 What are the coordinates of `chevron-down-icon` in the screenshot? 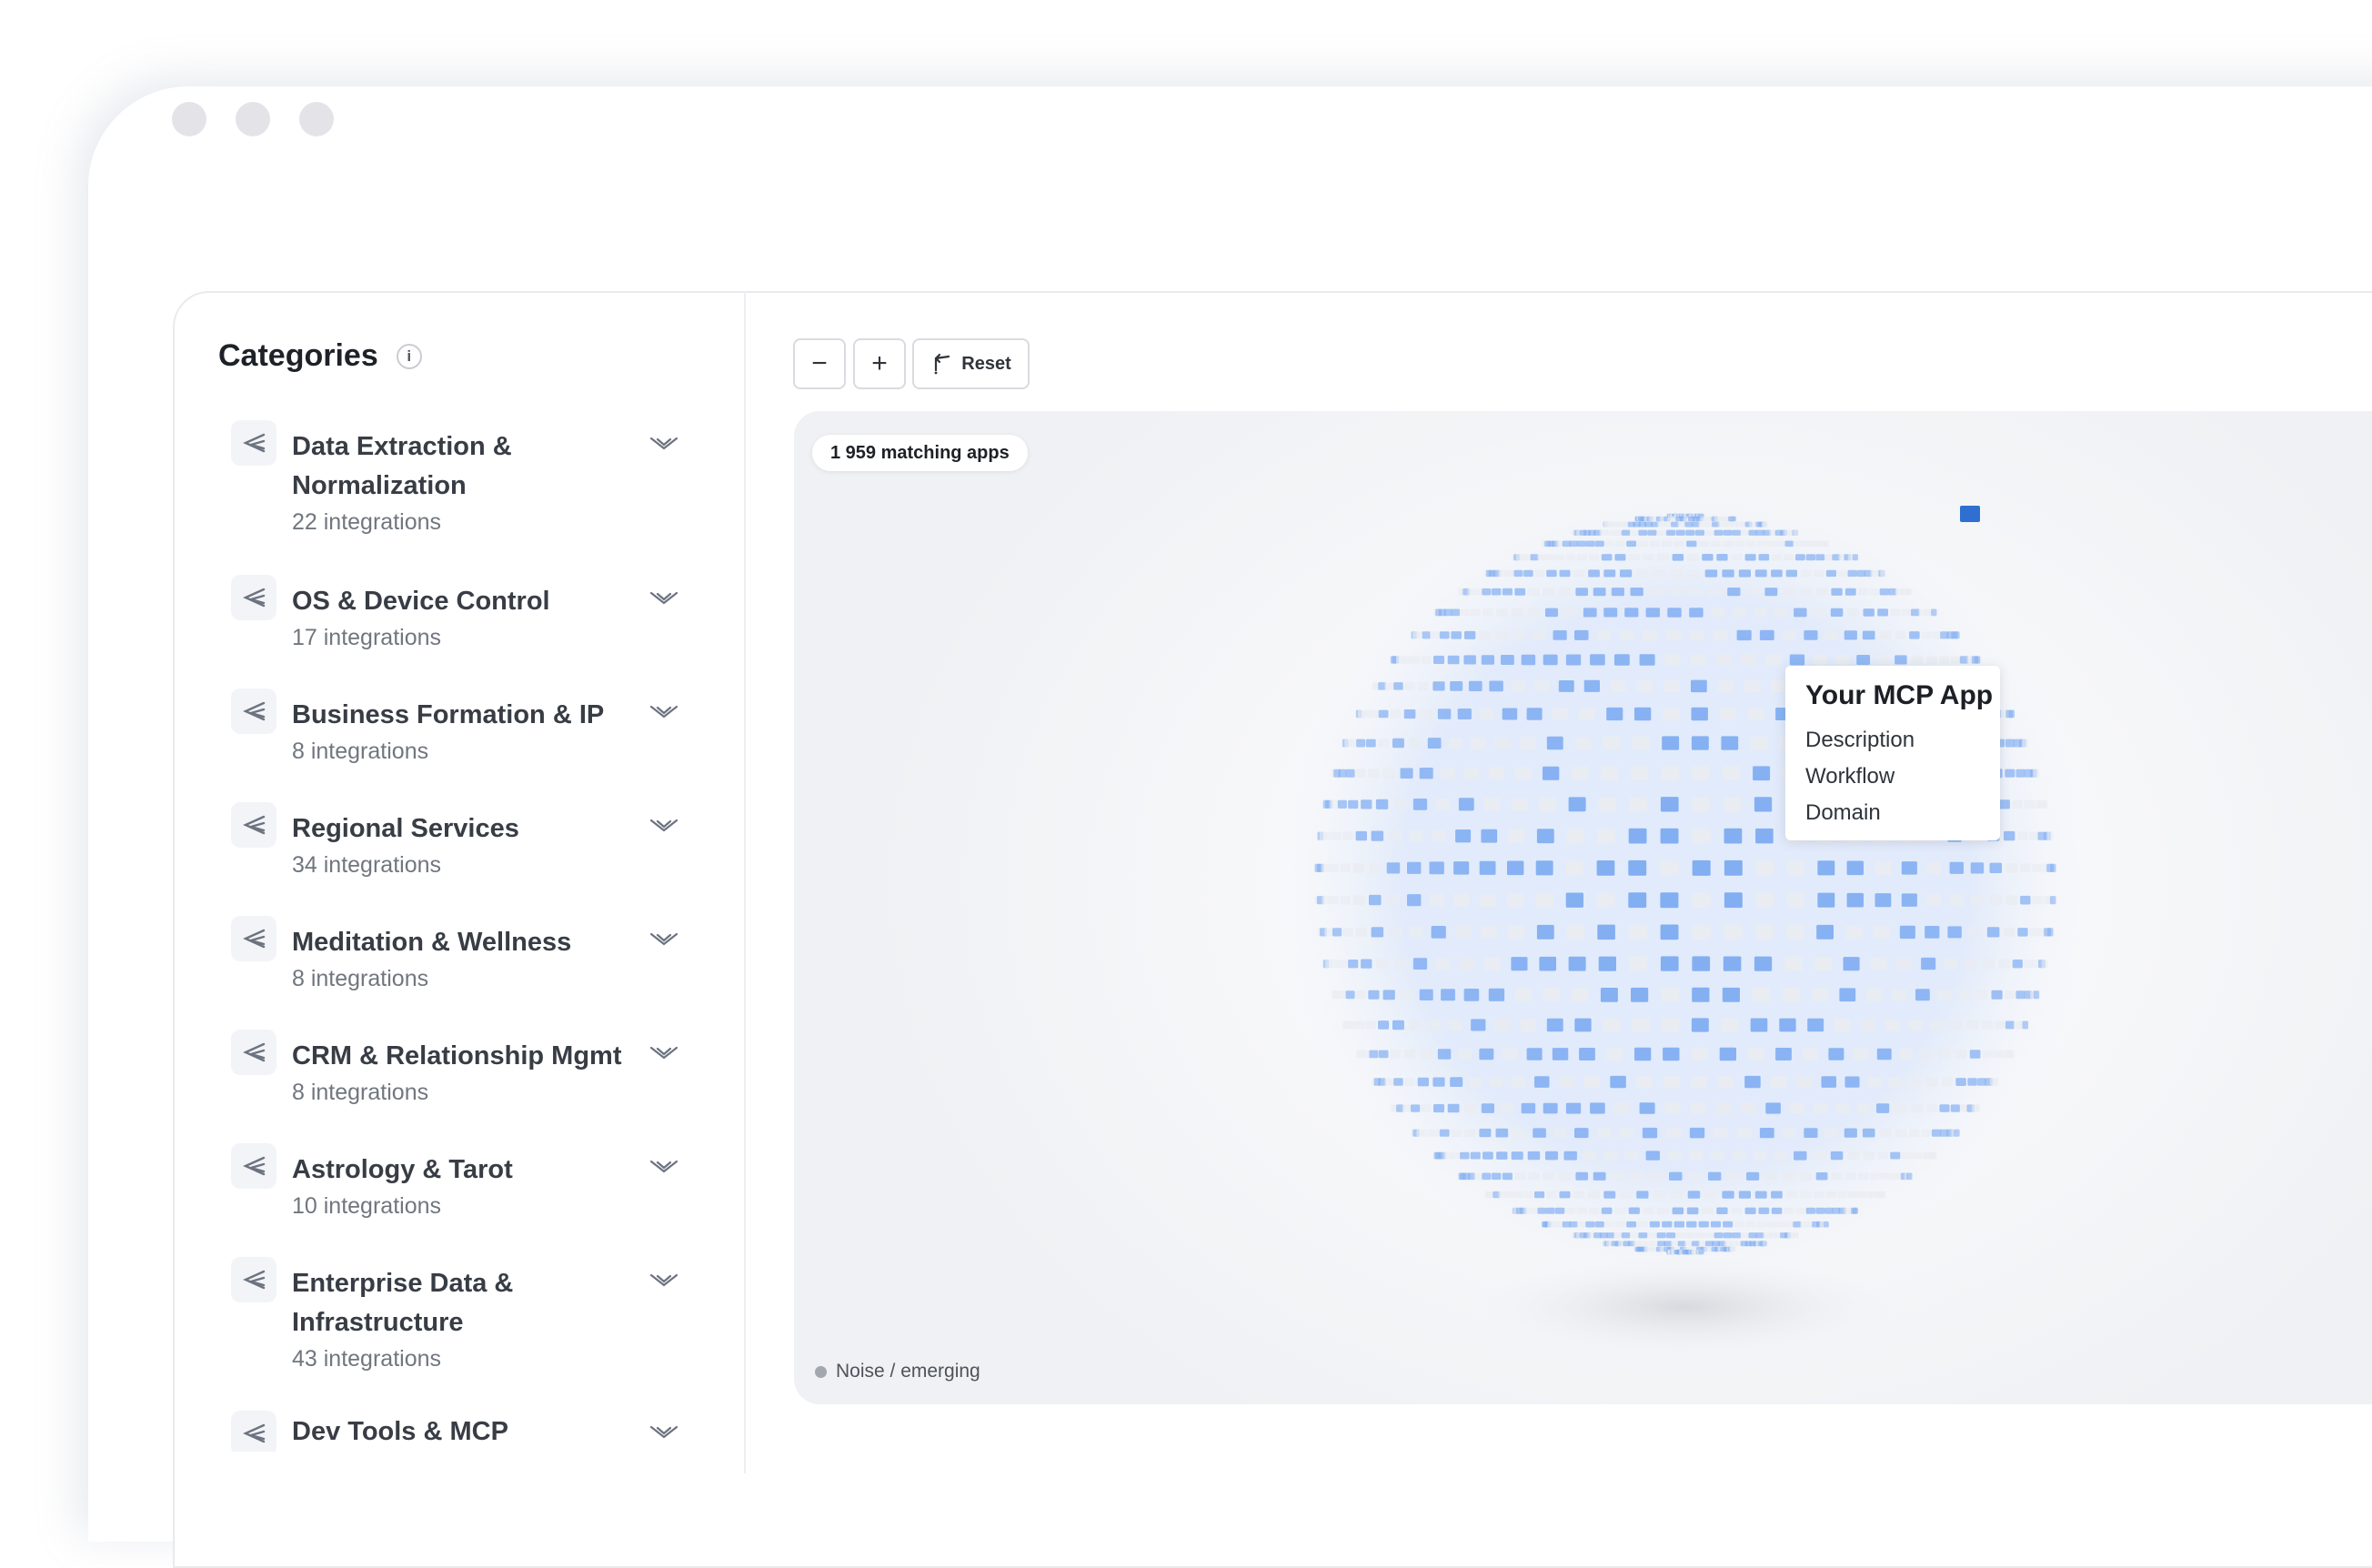 It's located at (663, 826).